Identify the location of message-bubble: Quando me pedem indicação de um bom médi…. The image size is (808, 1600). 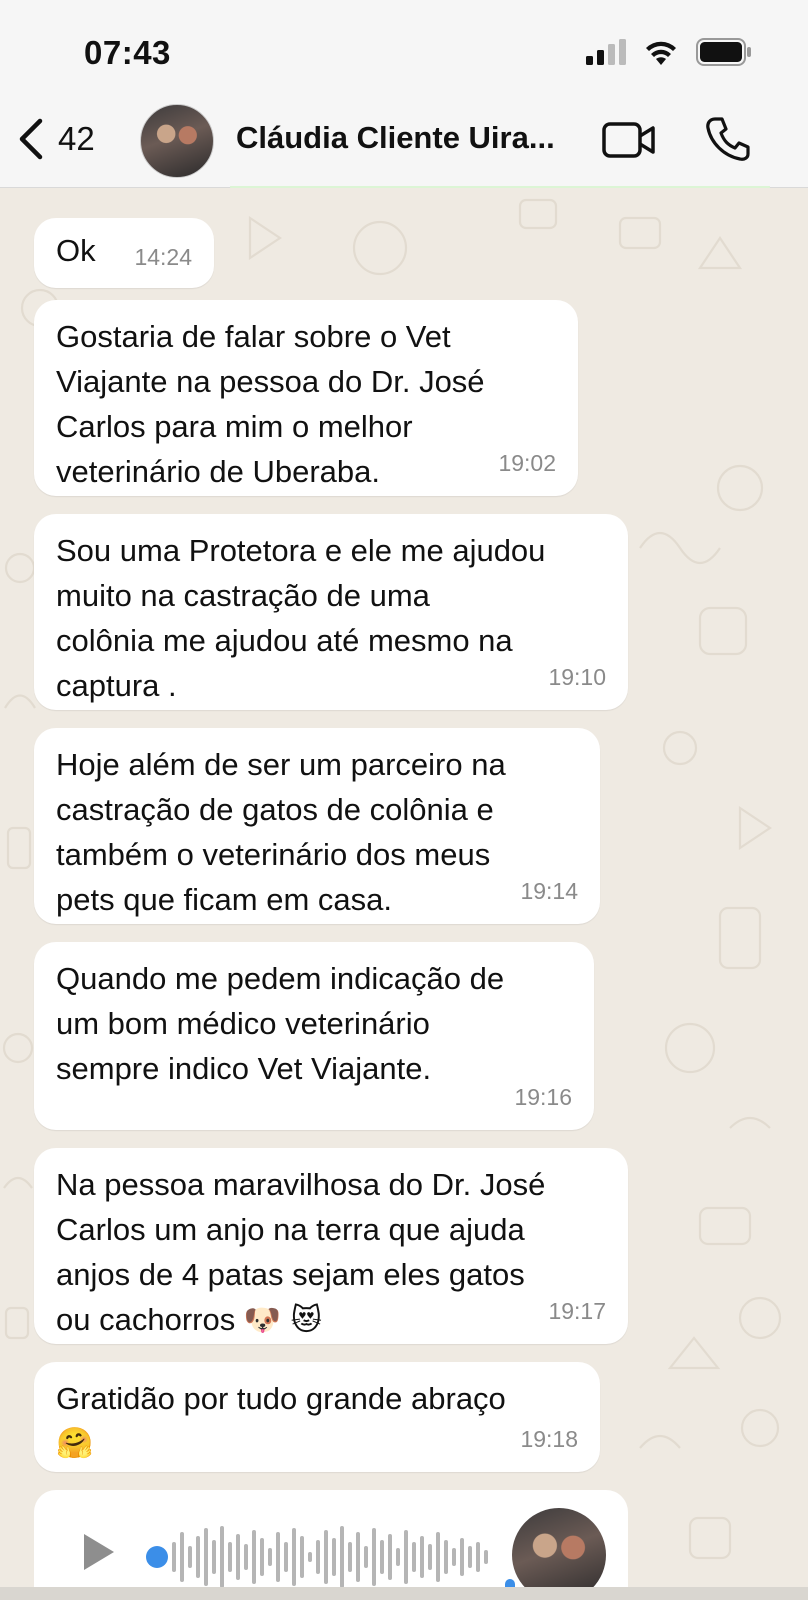
(314, 1036).